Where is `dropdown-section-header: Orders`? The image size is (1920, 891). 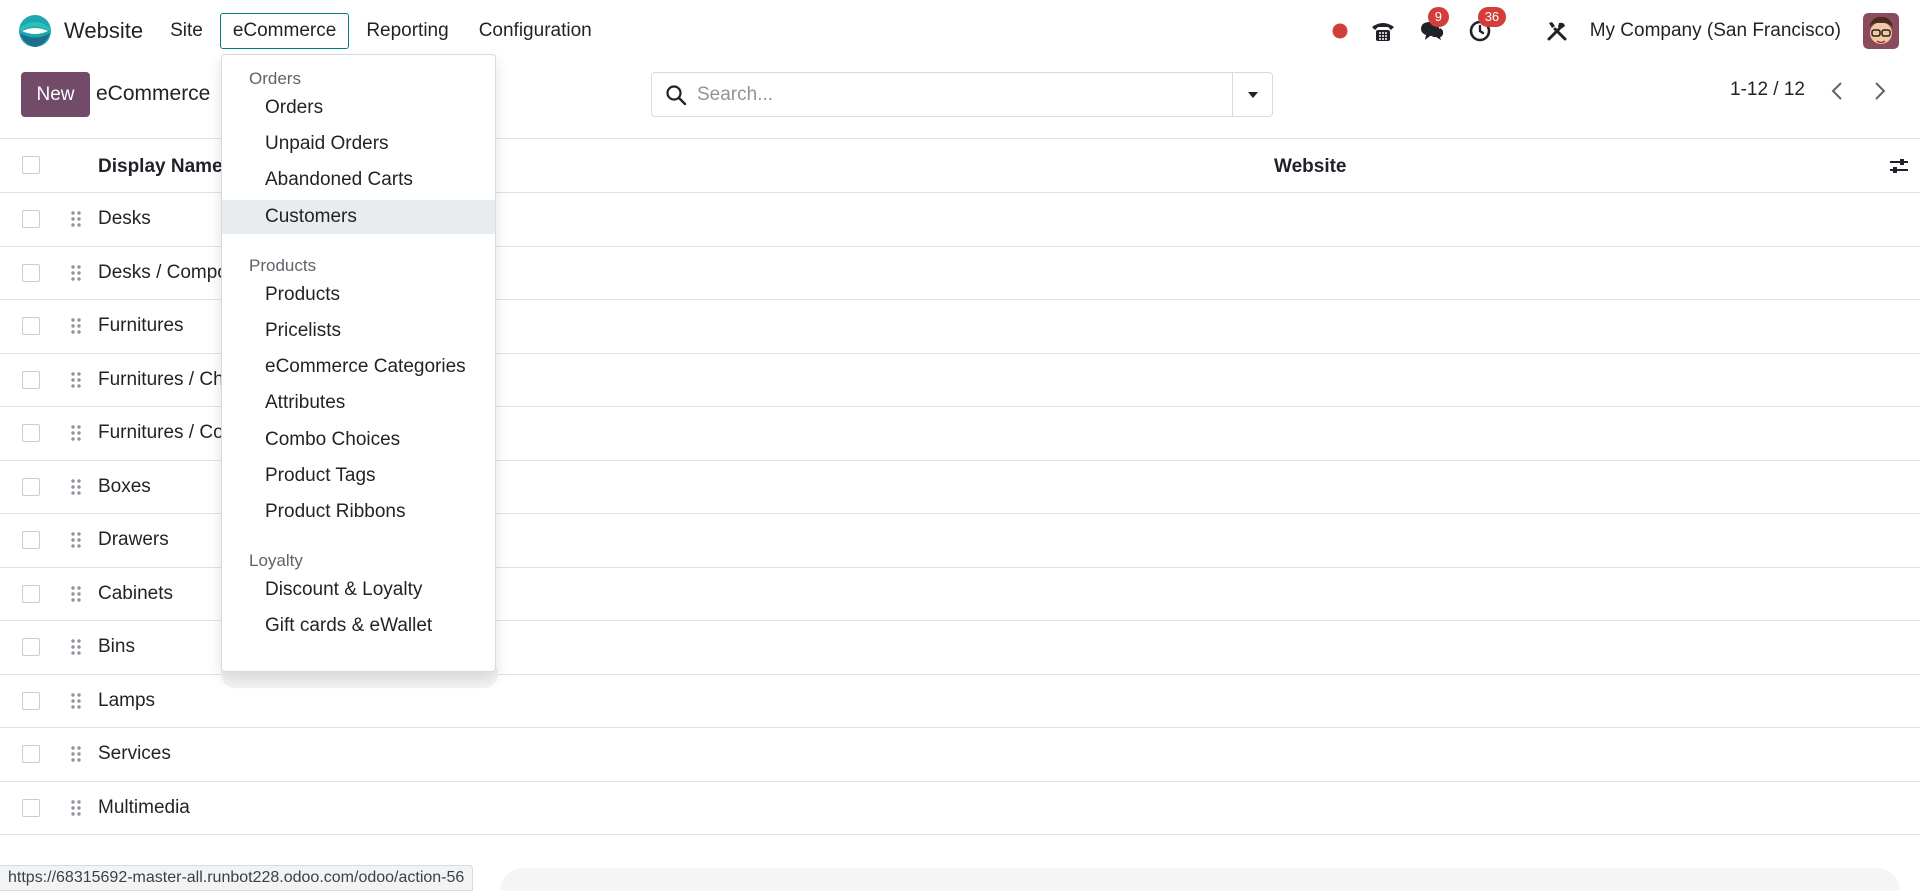 dropdown-section-header: Orders is located at coordinates (275, 78).